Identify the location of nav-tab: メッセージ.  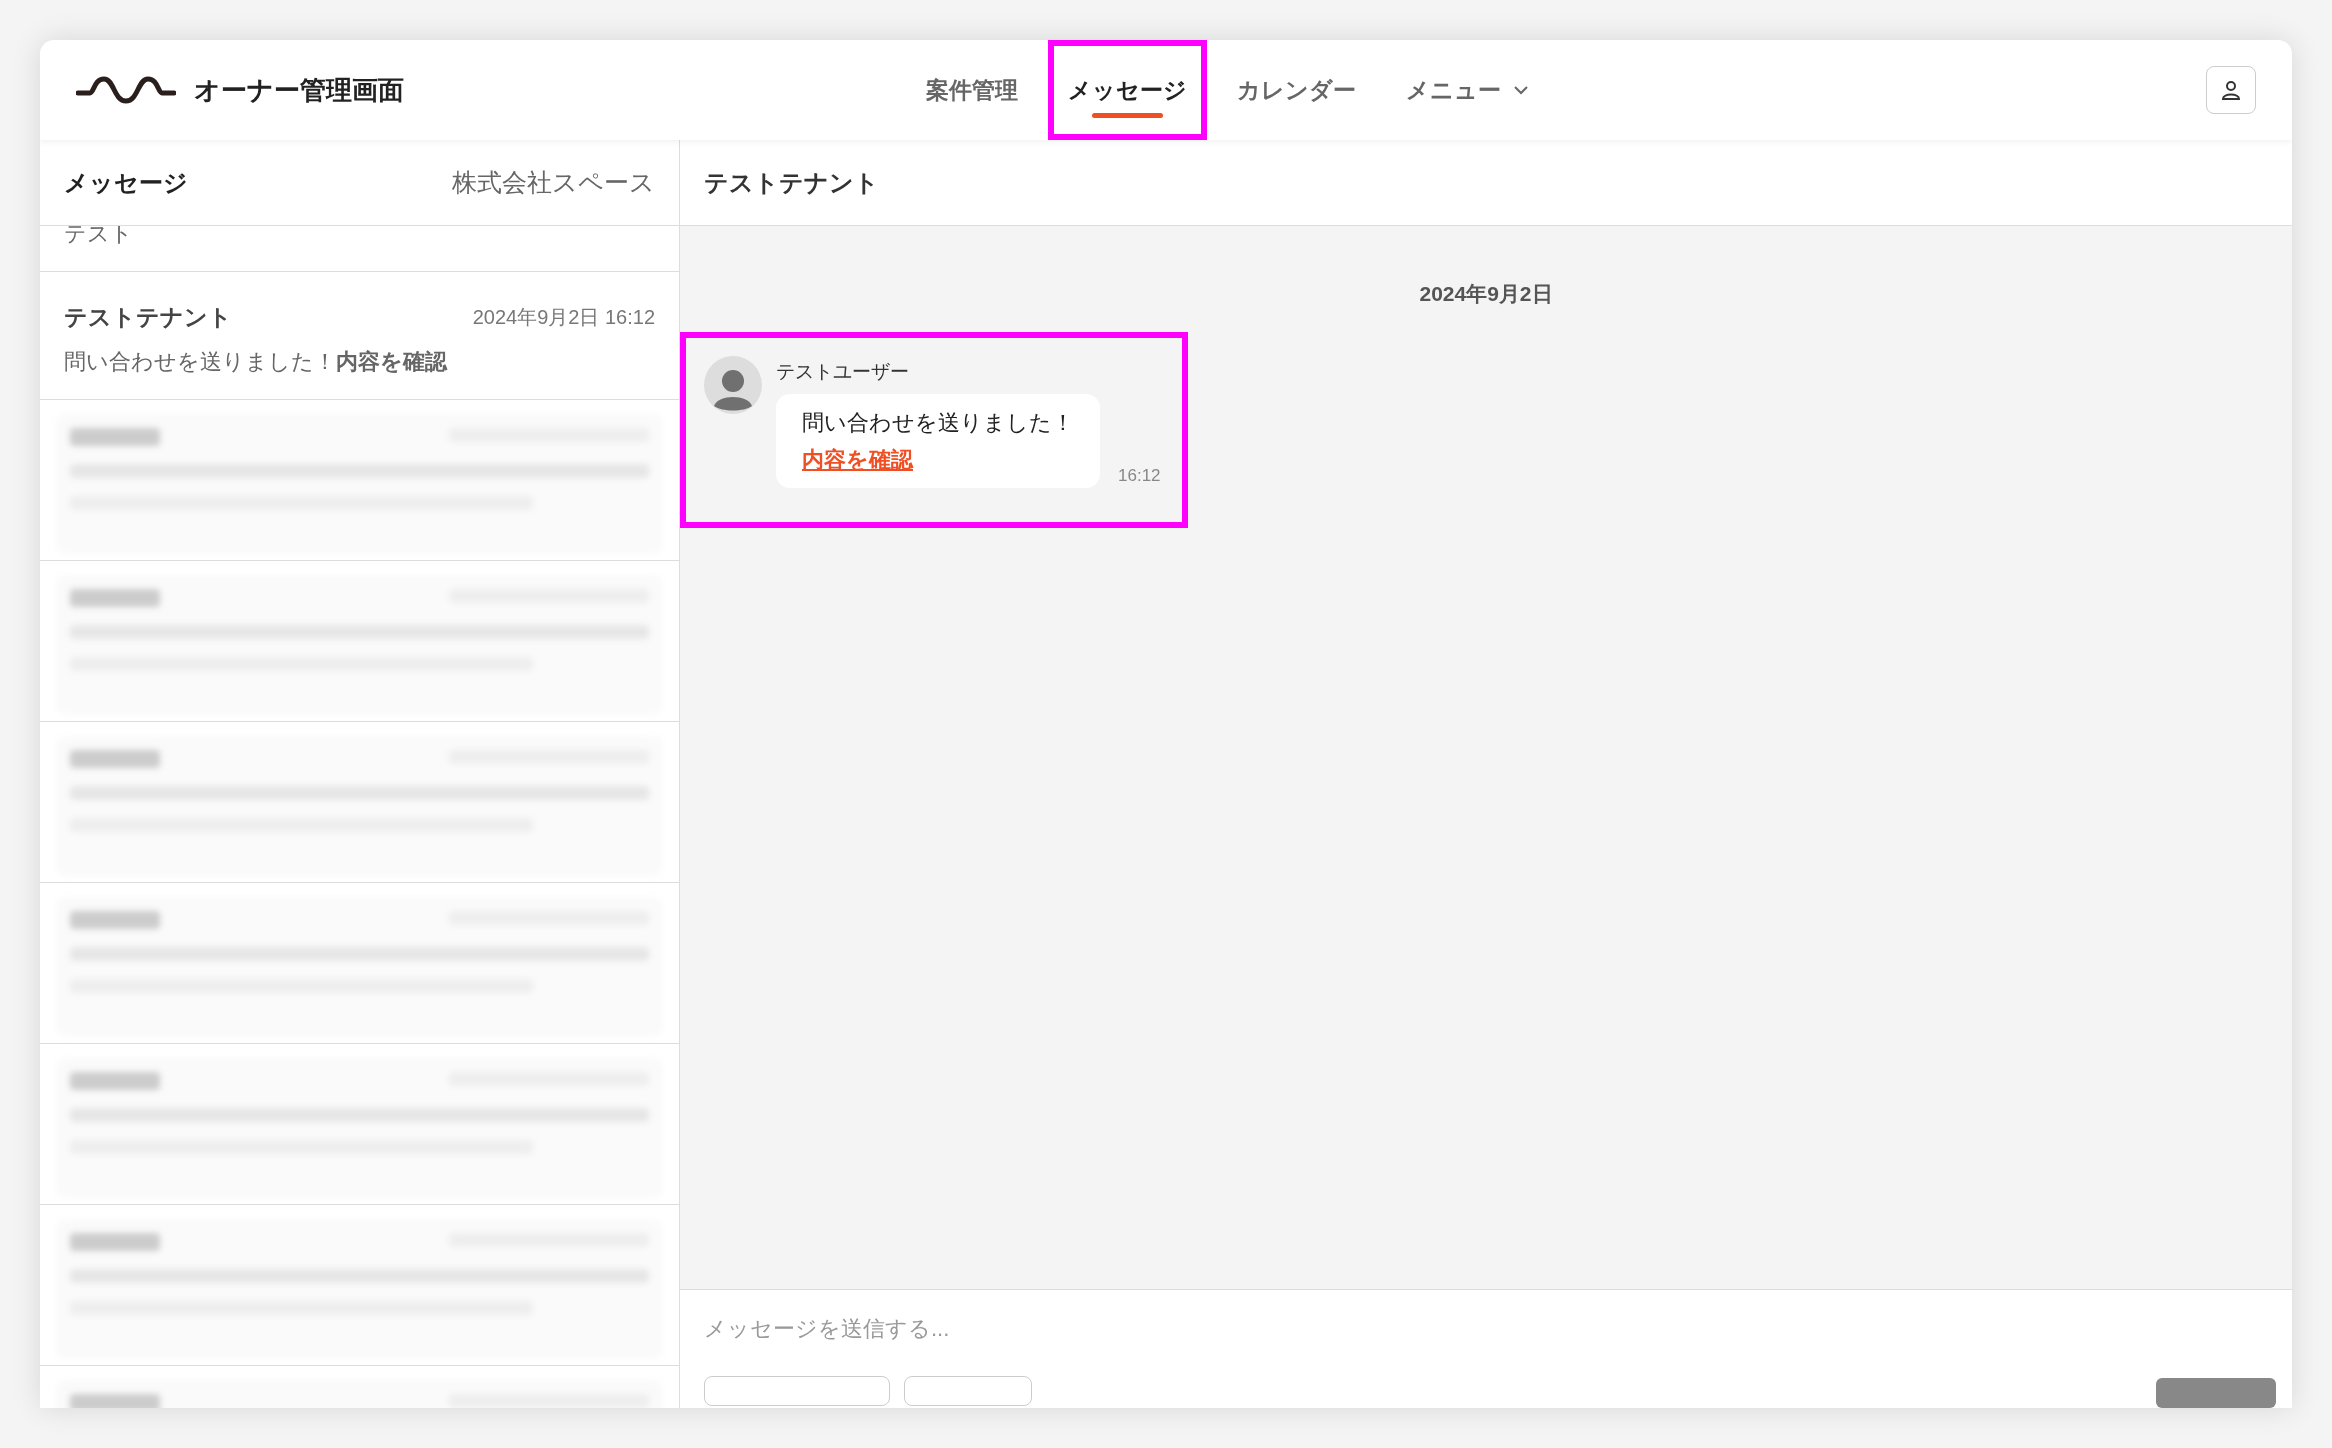
(1127, 90).